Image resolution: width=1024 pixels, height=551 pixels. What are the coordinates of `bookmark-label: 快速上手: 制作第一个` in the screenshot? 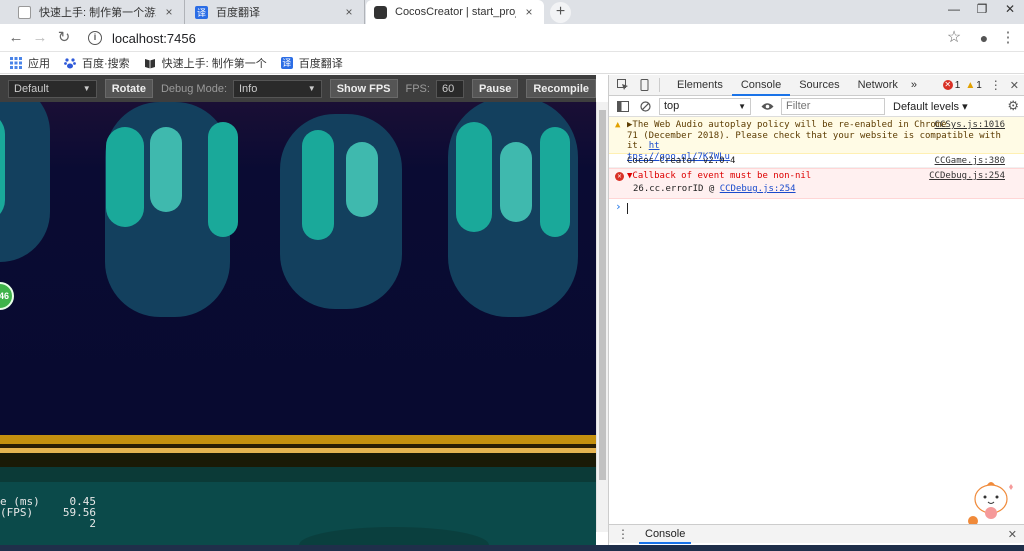 It's located at (214, 63).